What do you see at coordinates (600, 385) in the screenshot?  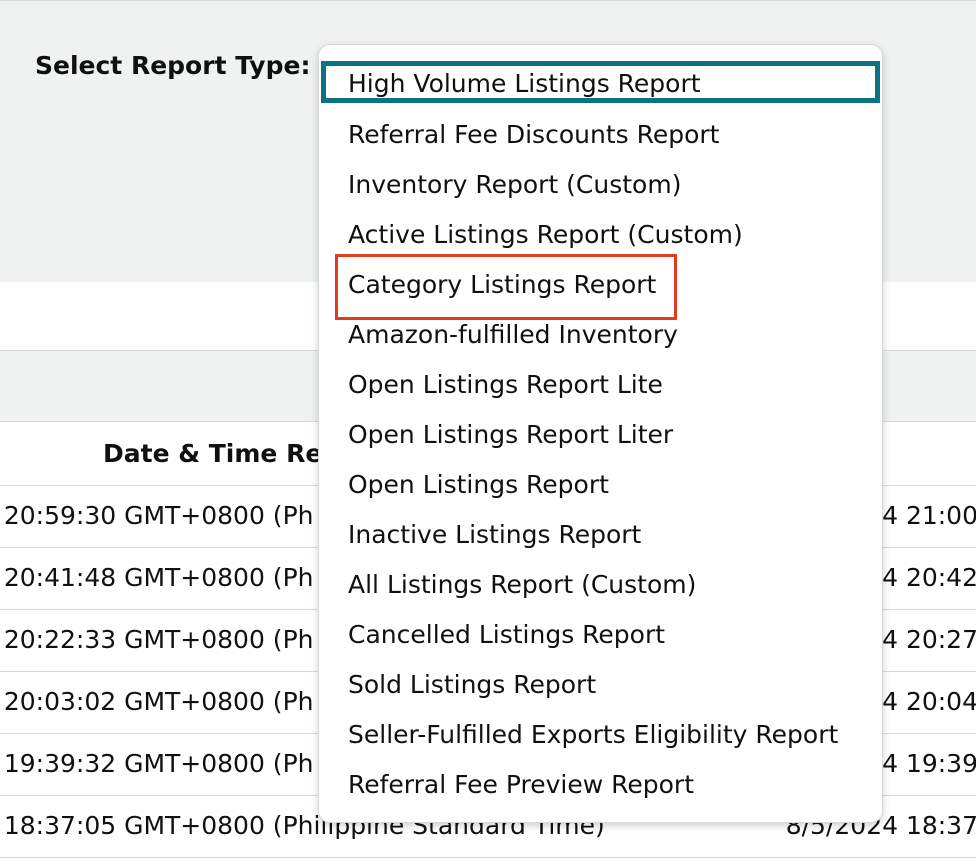 I see `report-type-option: Open Listings Report Lite` at bounding box center [600, 385].